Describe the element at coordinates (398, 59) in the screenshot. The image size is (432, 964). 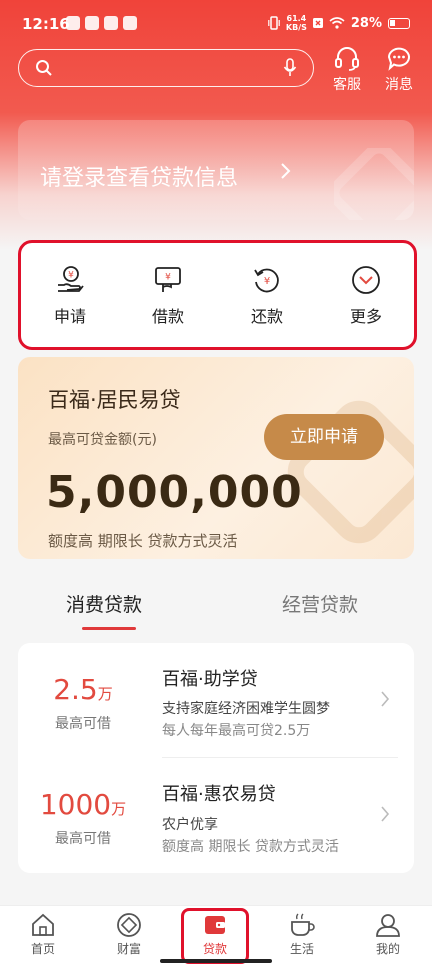
I see `chat-bubble-icon` at that location.